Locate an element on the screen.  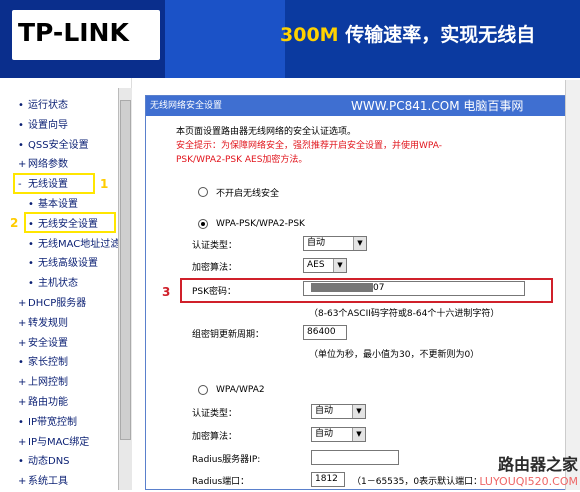
encryption-label: 加密算法： is located at coordinates (215, 268).